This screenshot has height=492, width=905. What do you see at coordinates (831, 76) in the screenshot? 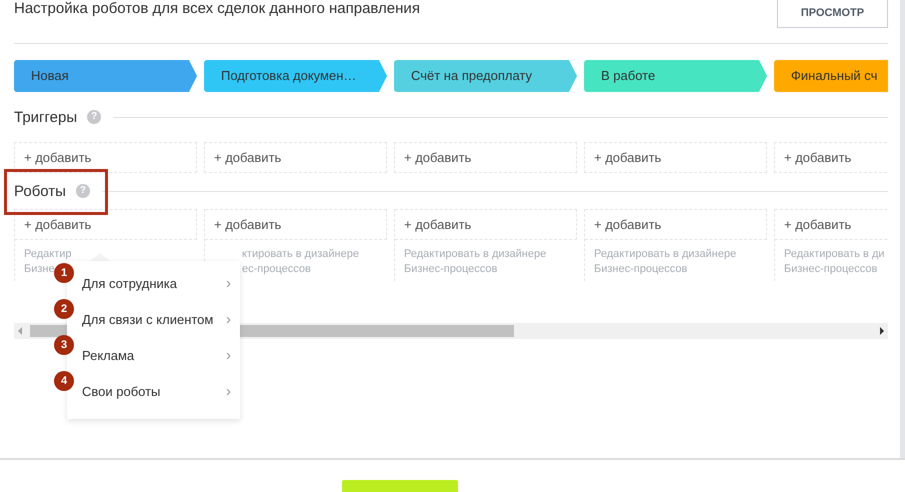
I see `stage-tab: Финальный сч` at bounding box center [831, 76].